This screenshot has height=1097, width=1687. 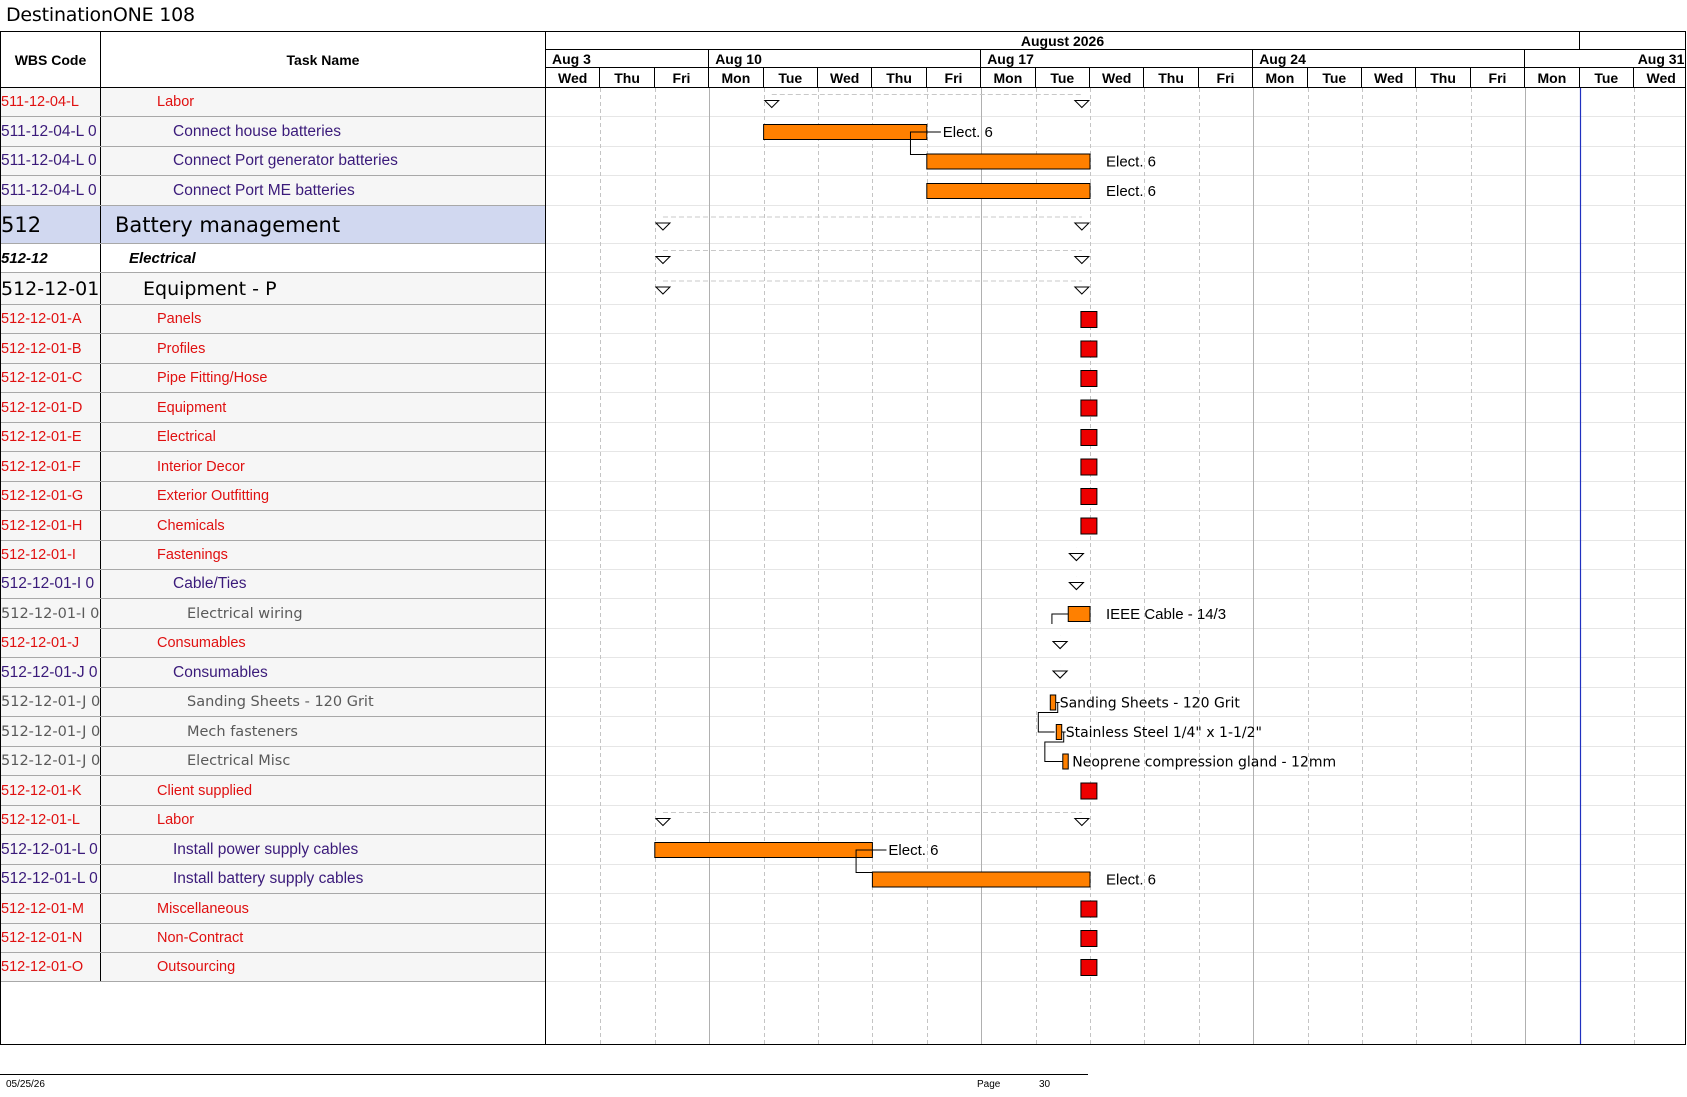 I want to click on wbs-code-cell: 512-12, so click(x=51, y=258).